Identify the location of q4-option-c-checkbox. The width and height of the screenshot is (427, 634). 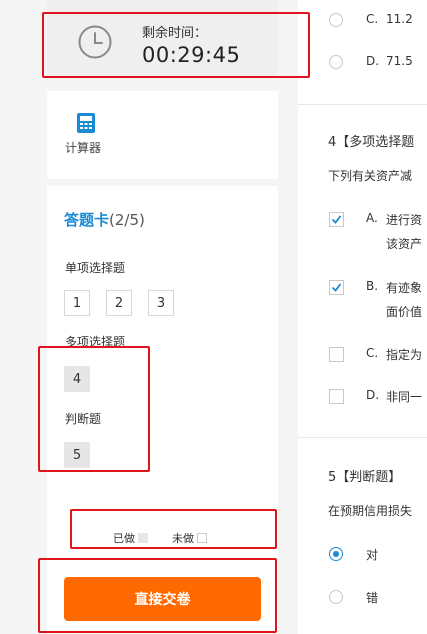
(336, 354).